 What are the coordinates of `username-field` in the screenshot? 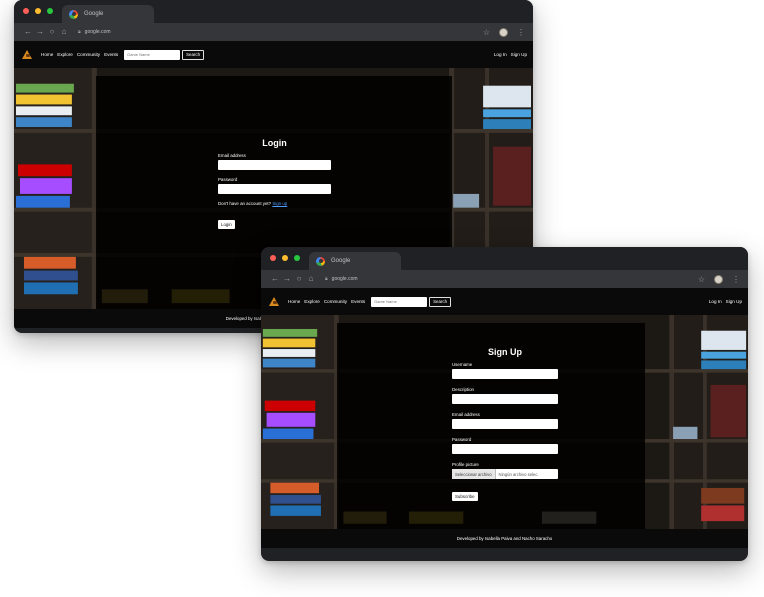 It's located at (505, 374).